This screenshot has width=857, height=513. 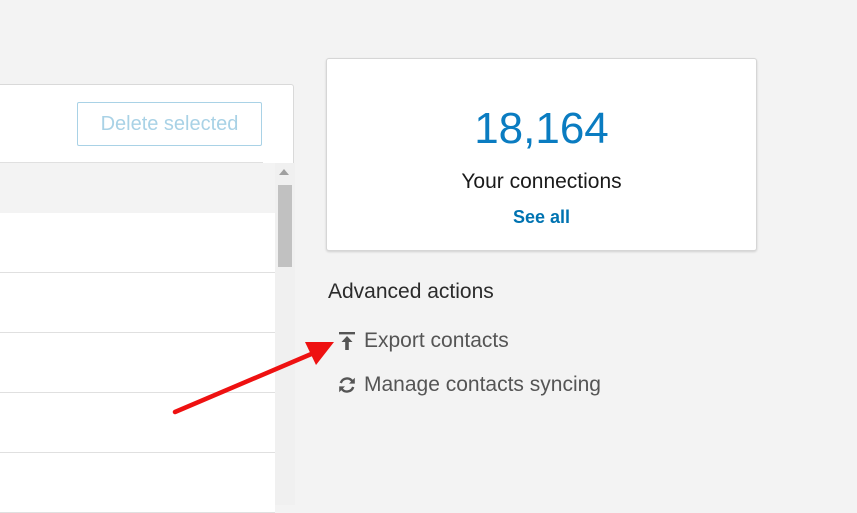 I want to click on export-contacts-link: Export contacts, so click(x=423, y=341).